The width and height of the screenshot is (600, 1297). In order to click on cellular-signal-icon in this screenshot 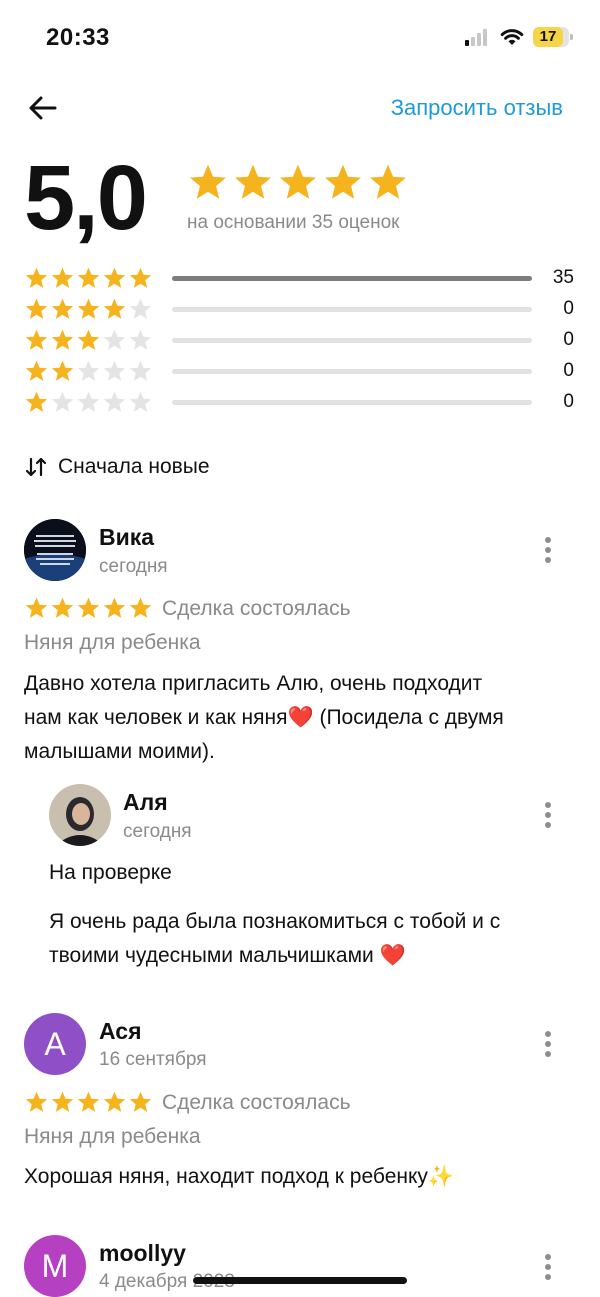, I will do `click(478, 37)`.